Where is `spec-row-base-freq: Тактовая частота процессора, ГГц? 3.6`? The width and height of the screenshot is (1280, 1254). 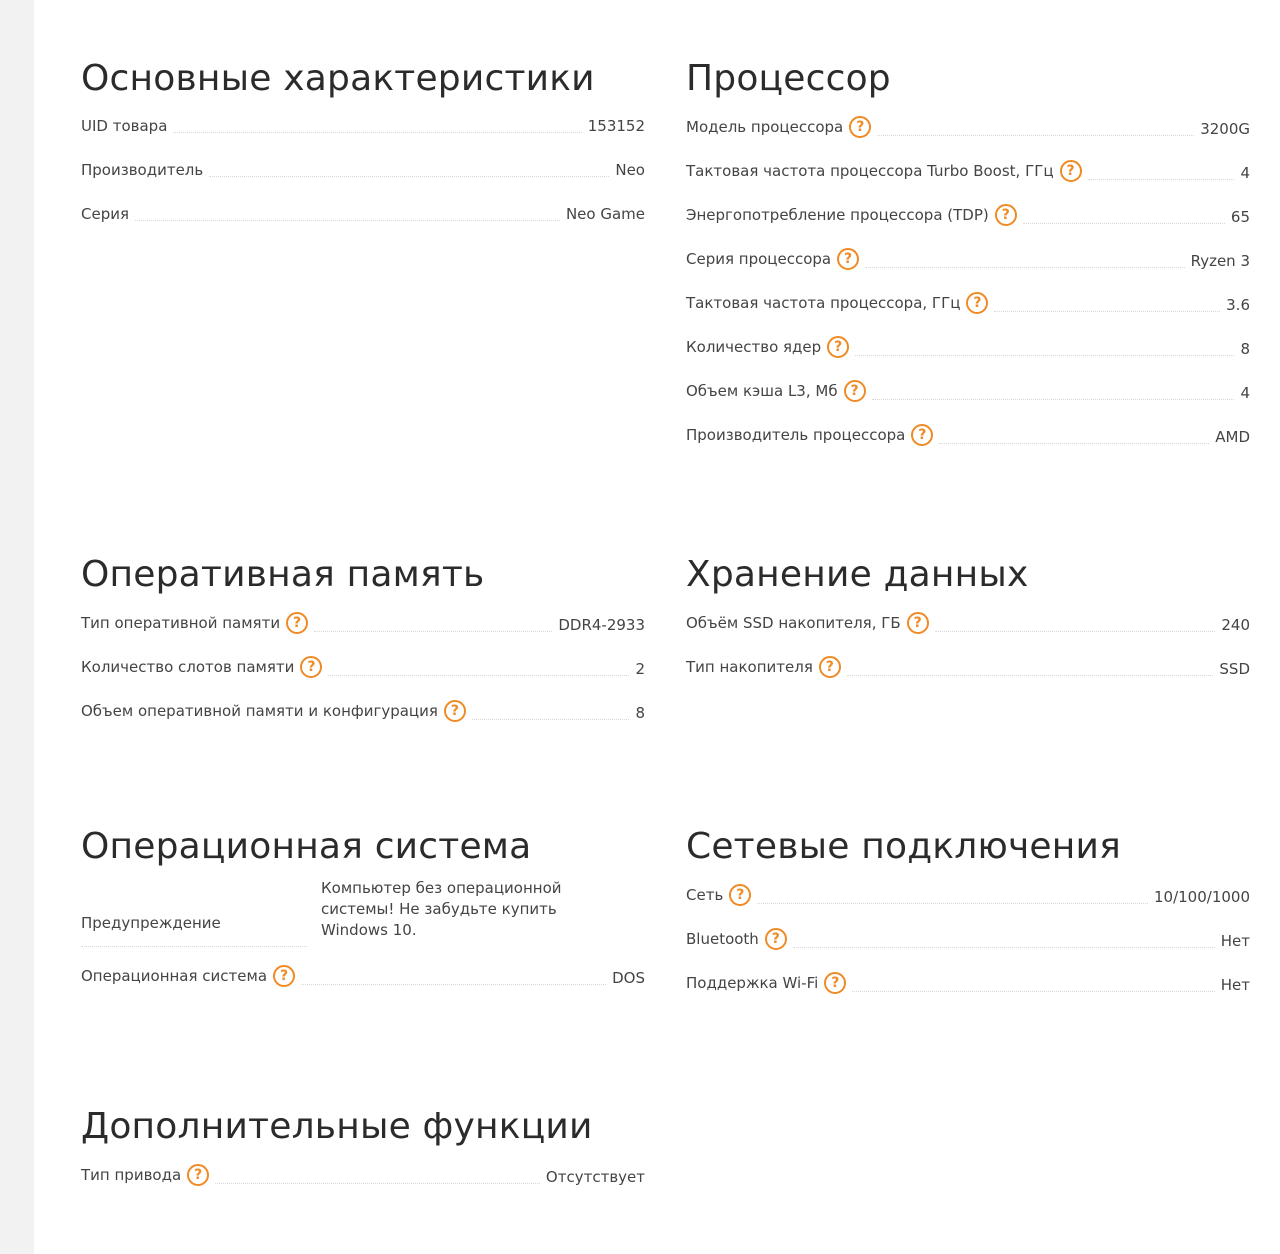
spec-row-base-freq: Тактовая частота процессора, ГГц? 3.6 is located at coordinates (968, 301).